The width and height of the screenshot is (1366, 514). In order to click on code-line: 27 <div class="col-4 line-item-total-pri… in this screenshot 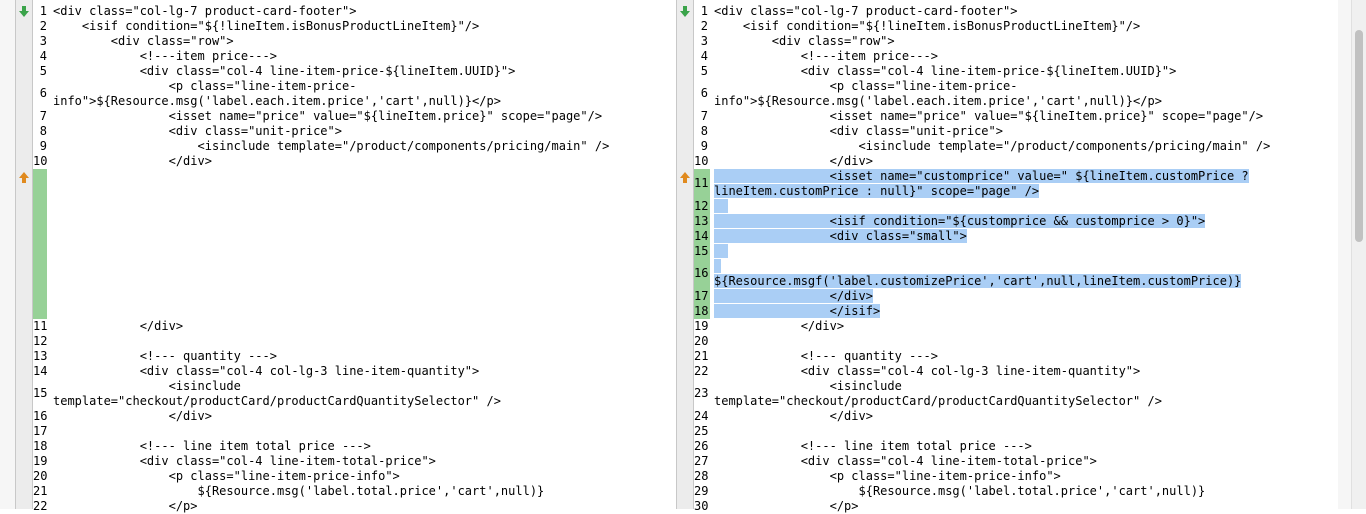, I will do `click(1016, 461)`.